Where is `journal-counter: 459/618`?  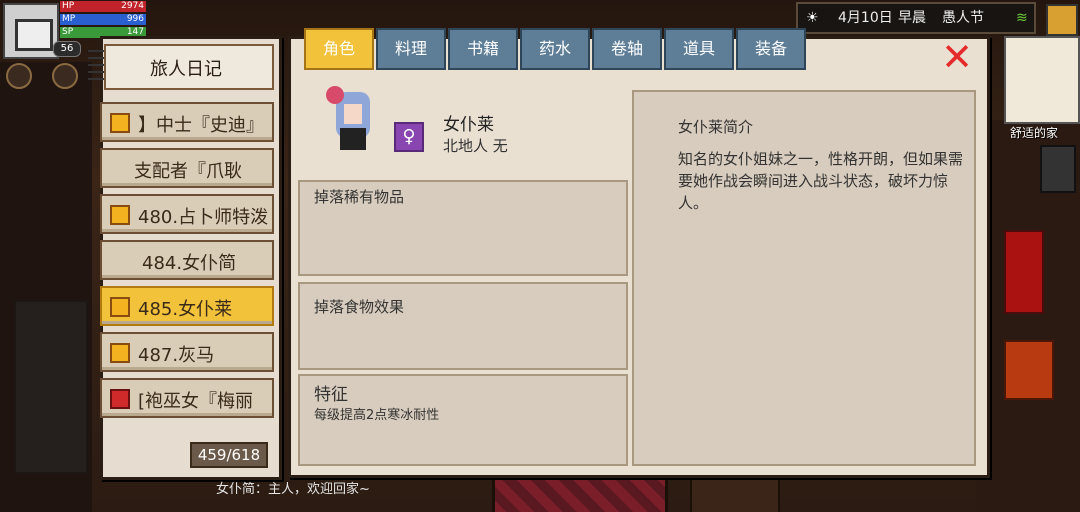 journal-counter: 459/618 is located at coordinates (229, 455).